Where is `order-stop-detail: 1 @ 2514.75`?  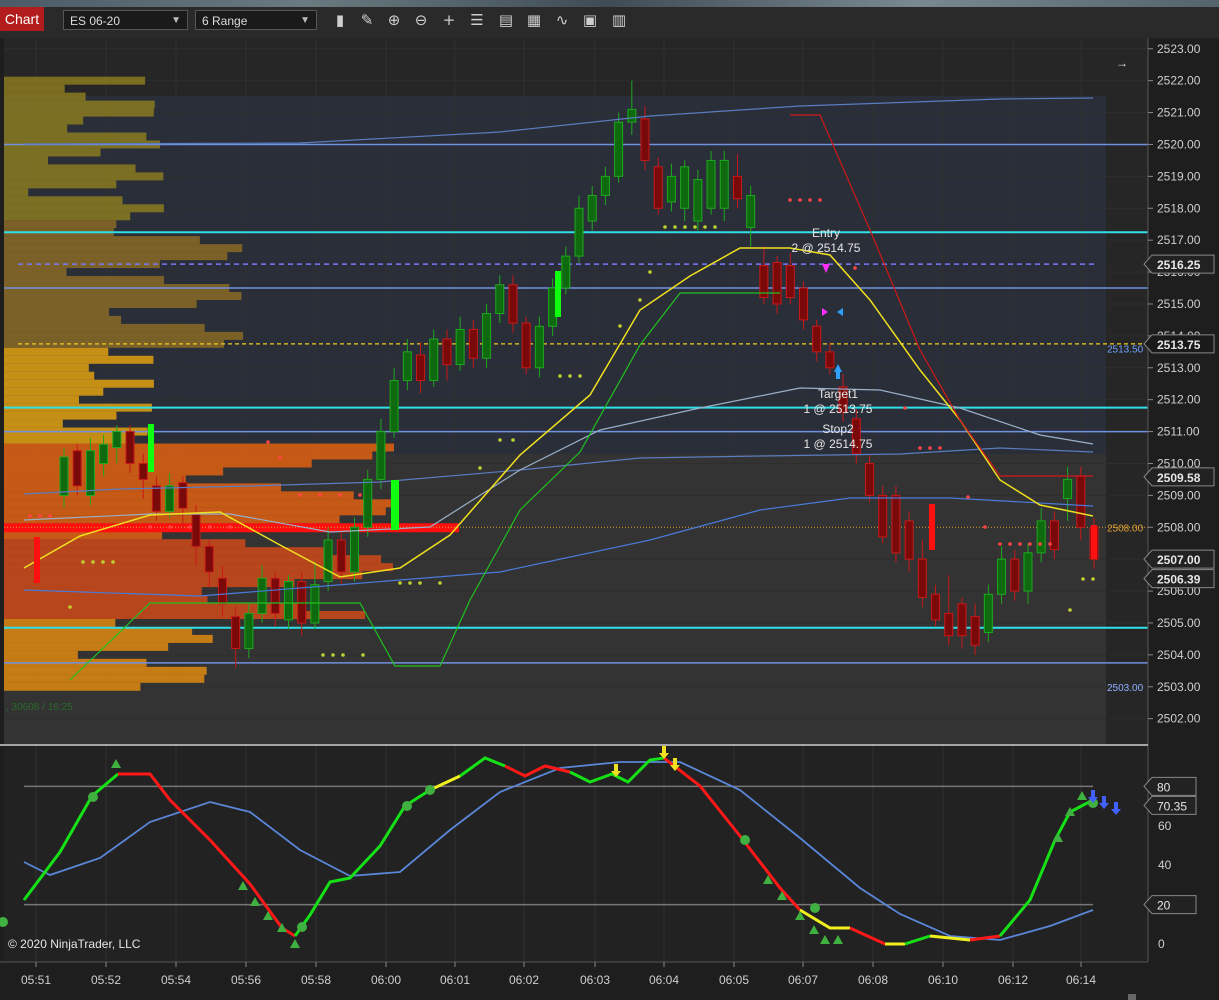 order-stop-detail: 1 @ 2514.75 is located at coordinates (838, 444).